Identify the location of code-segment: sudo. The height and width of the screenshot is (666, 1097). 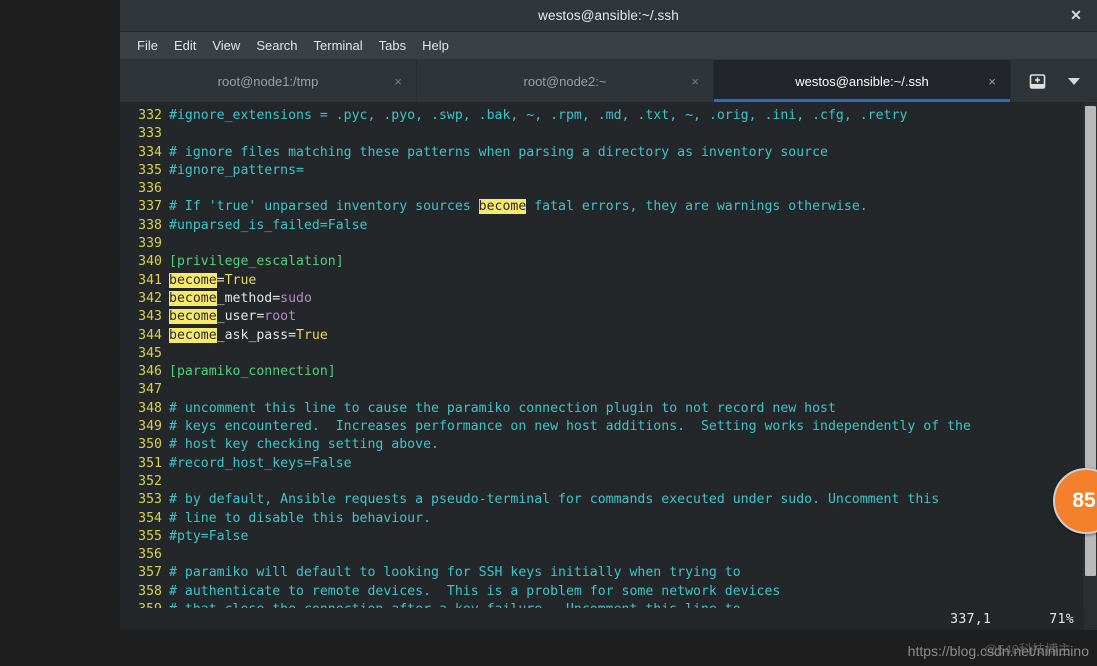
(296, 298).